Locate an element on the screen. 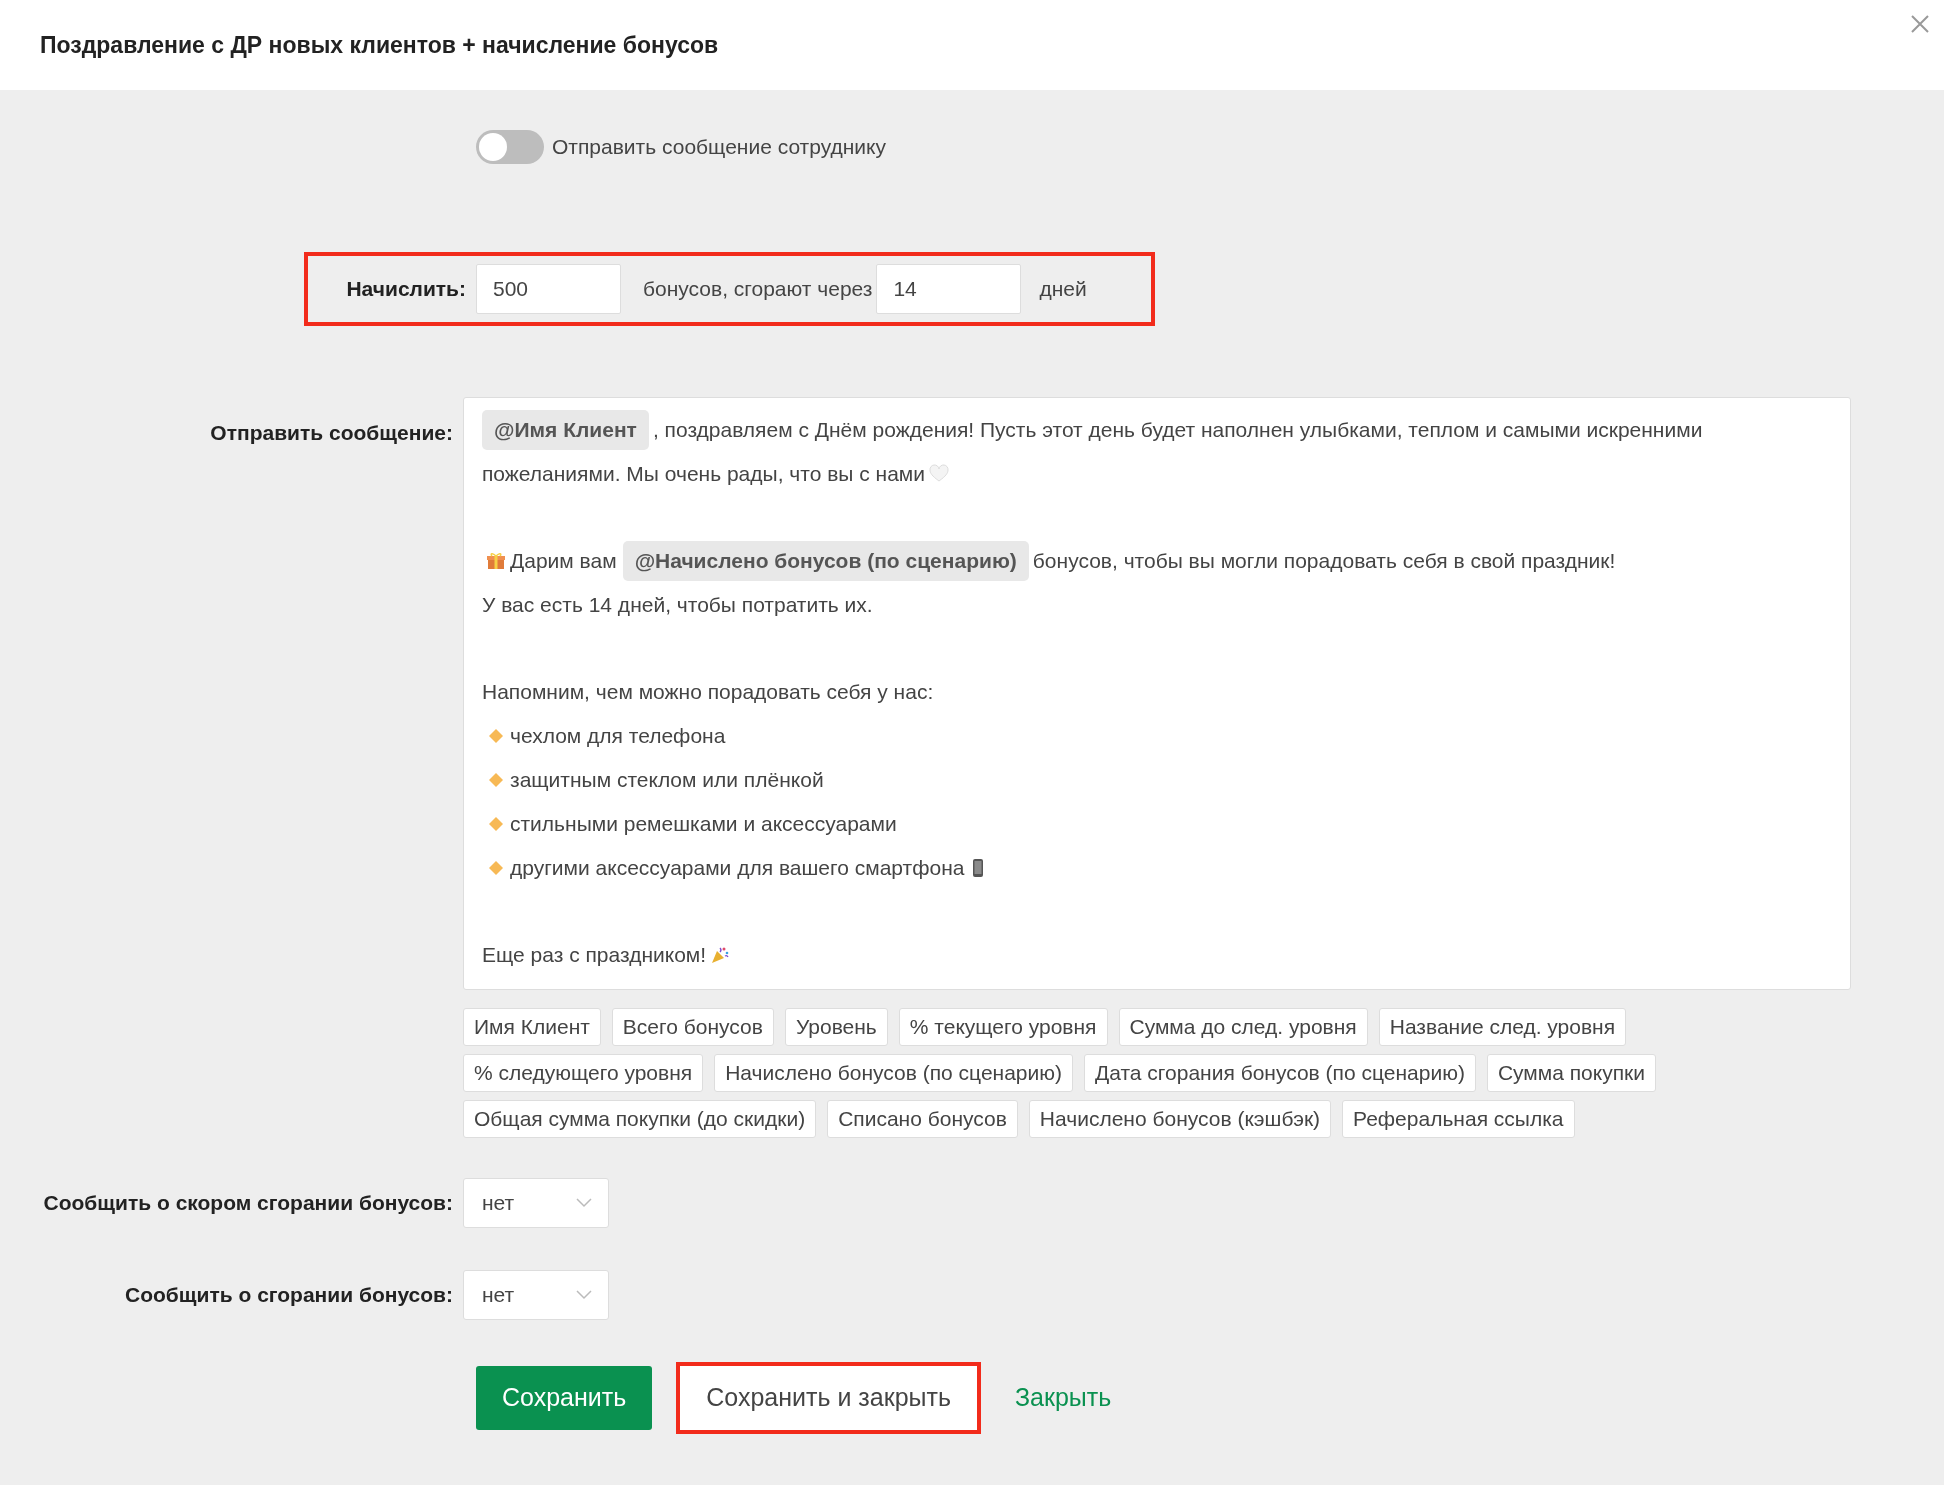 This screenshot has height=1485, width=1944. message-text: стильными ремешками и аксессуарами is located at coordinates (703, 823).